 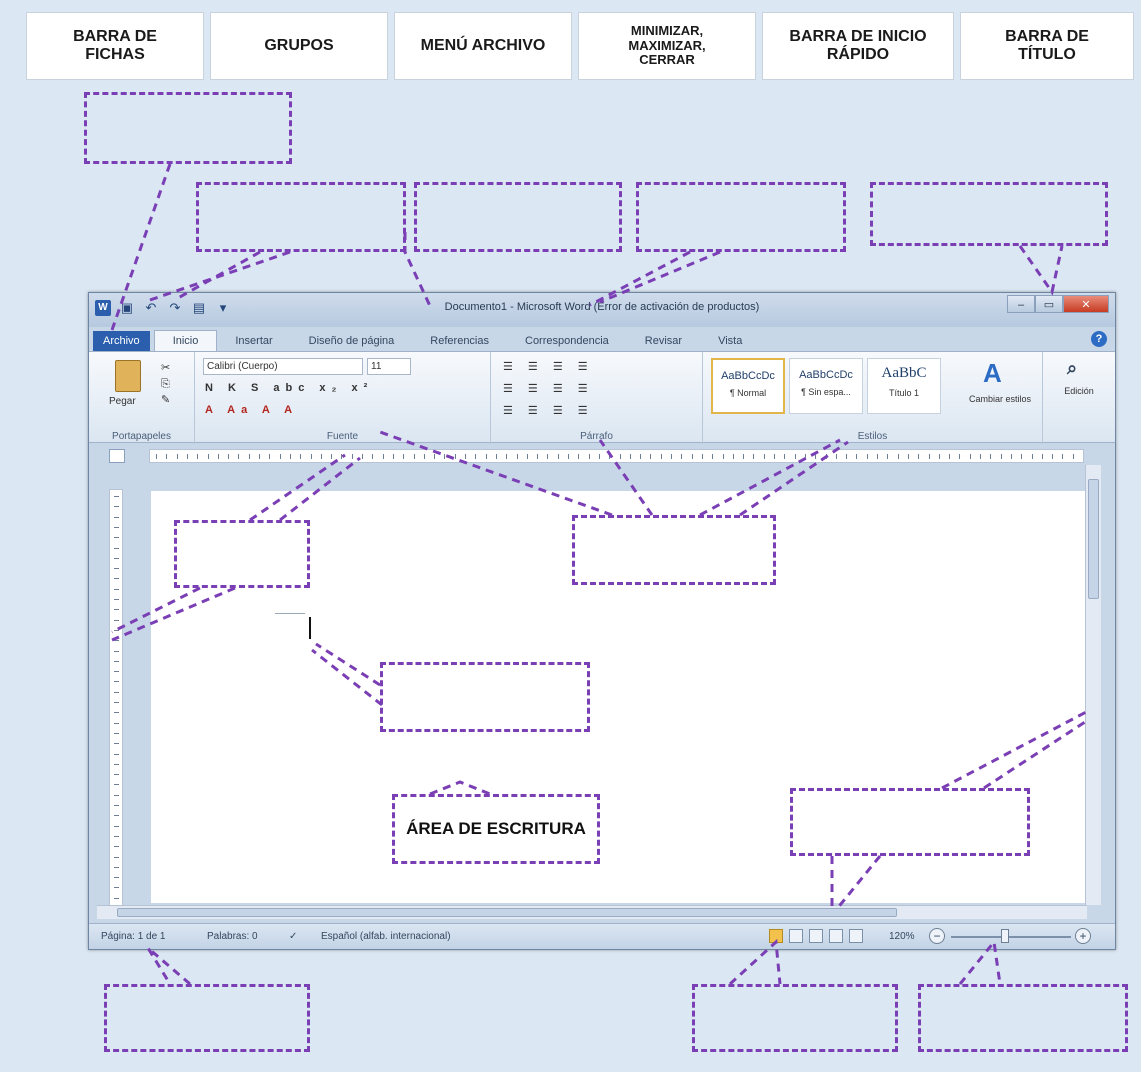 What do you see at coordinates (253, 341) in the screenshot?
I see `tab-insertar: Insertar` at bounding box center [253, 341].